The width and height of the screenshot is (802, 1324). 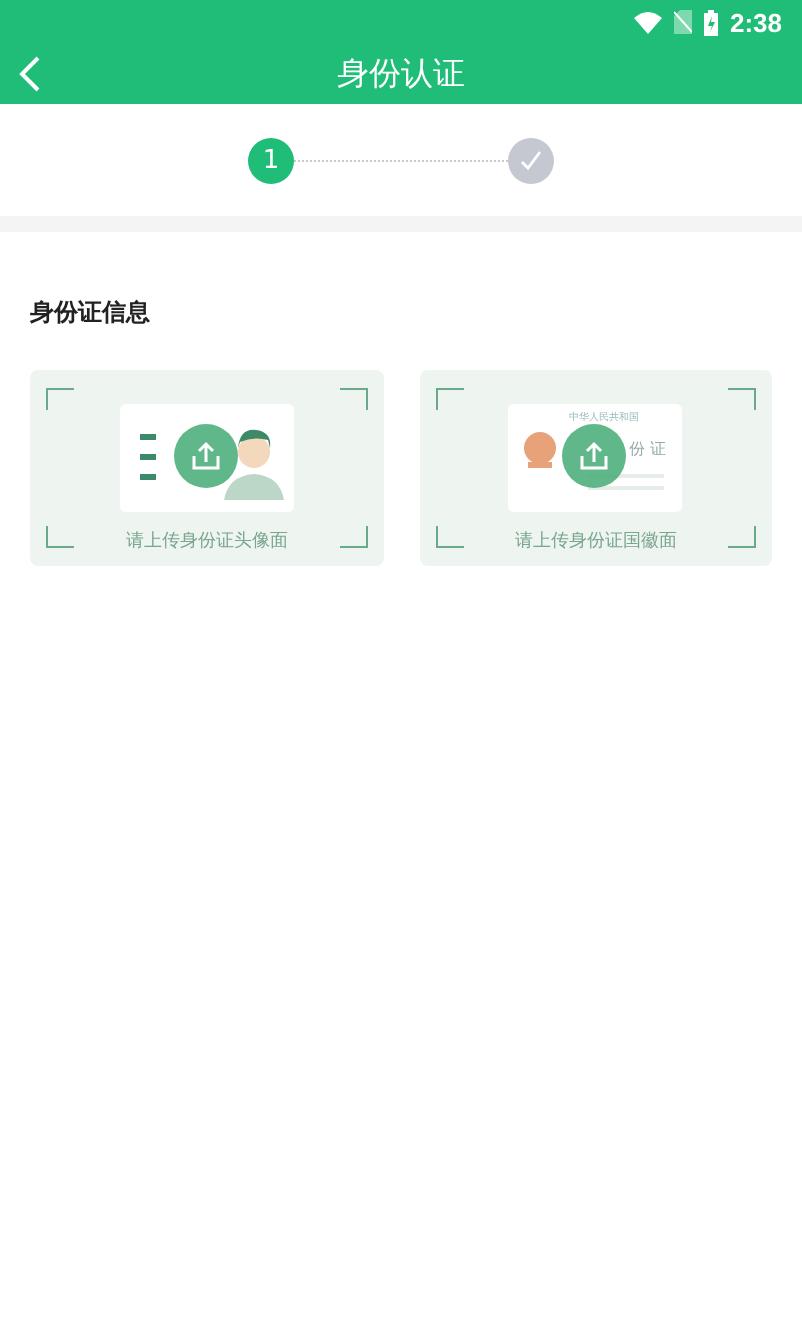 I want to click on card-label: 份 证, so click(x=647, y=449).